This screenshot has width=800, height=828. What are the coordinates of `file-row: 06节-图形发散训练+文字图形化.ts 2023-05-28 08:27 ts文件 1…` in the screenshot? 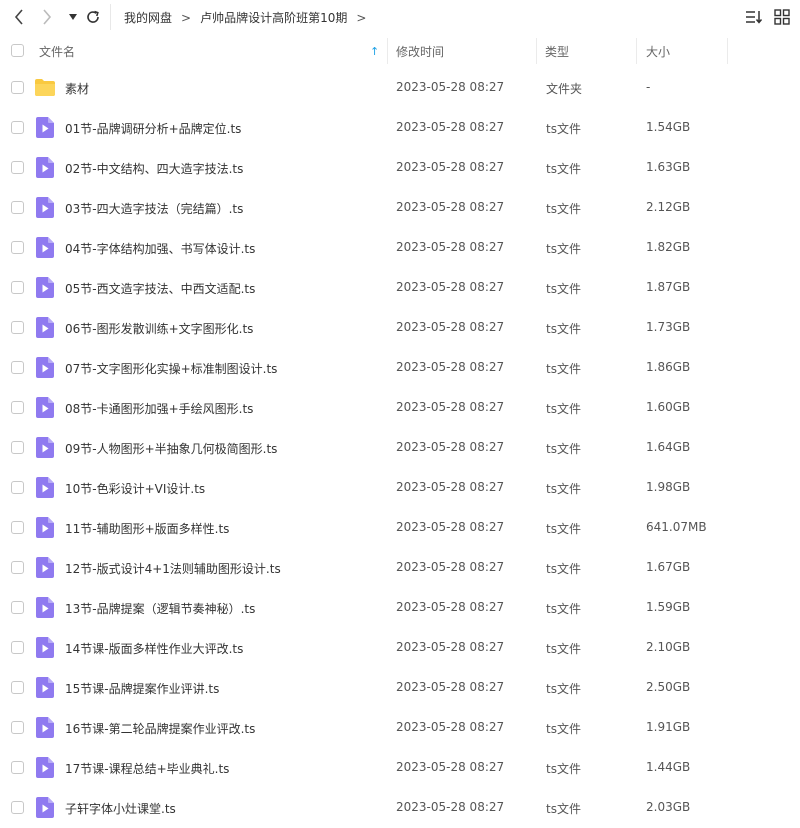 It's located at (400, 328).